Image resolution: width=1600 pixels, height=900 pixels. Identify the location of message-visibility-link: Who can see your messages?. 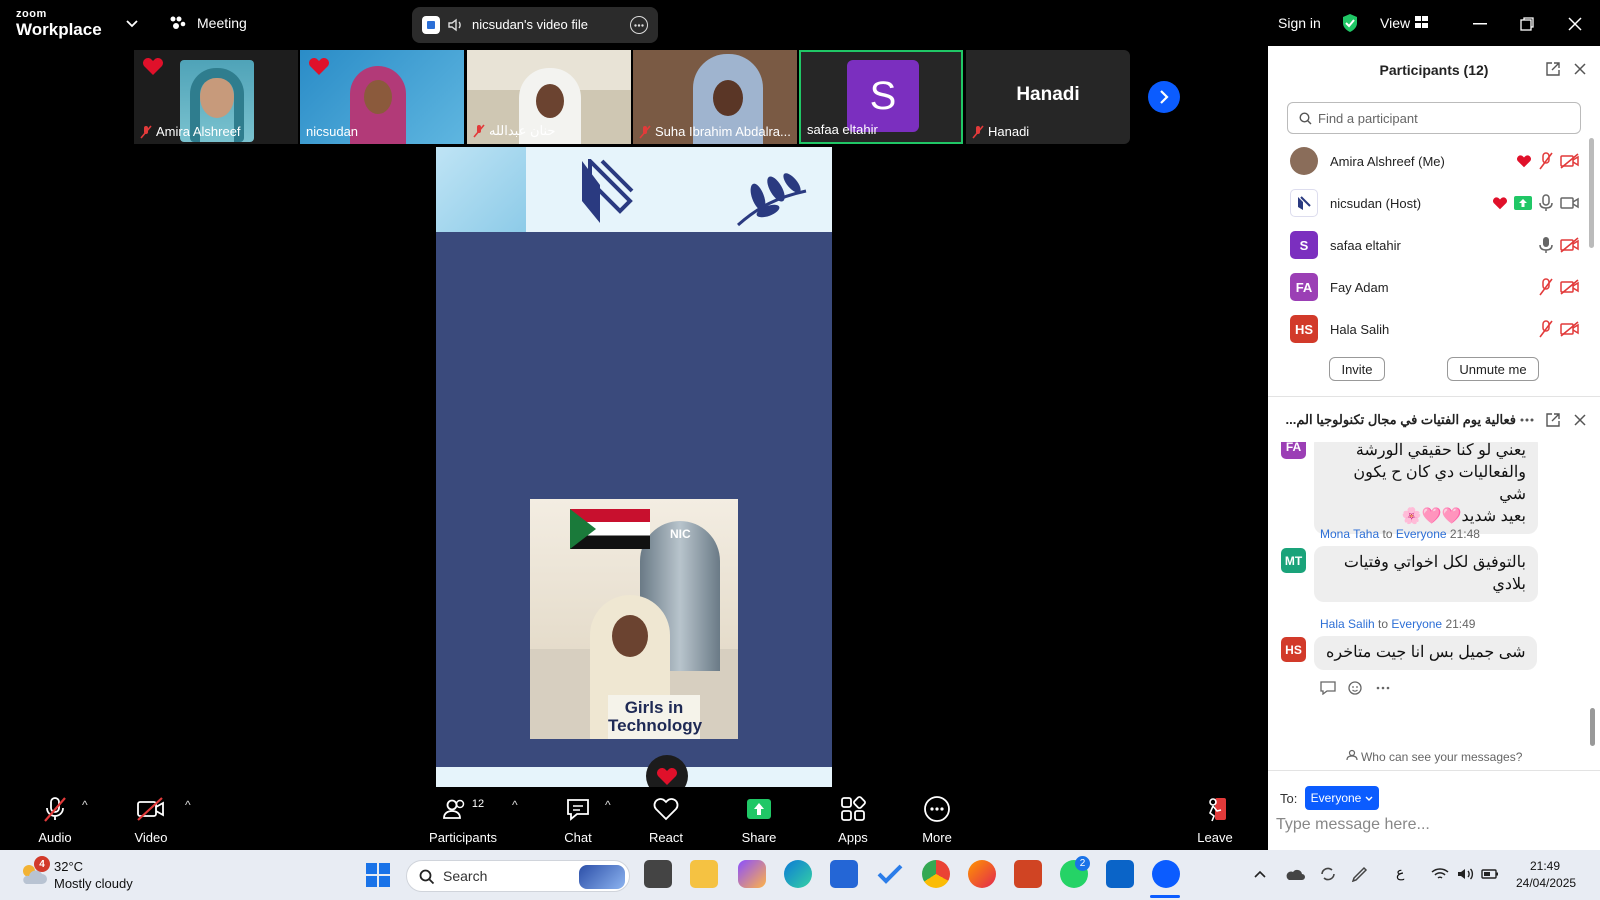
(1434, 756).